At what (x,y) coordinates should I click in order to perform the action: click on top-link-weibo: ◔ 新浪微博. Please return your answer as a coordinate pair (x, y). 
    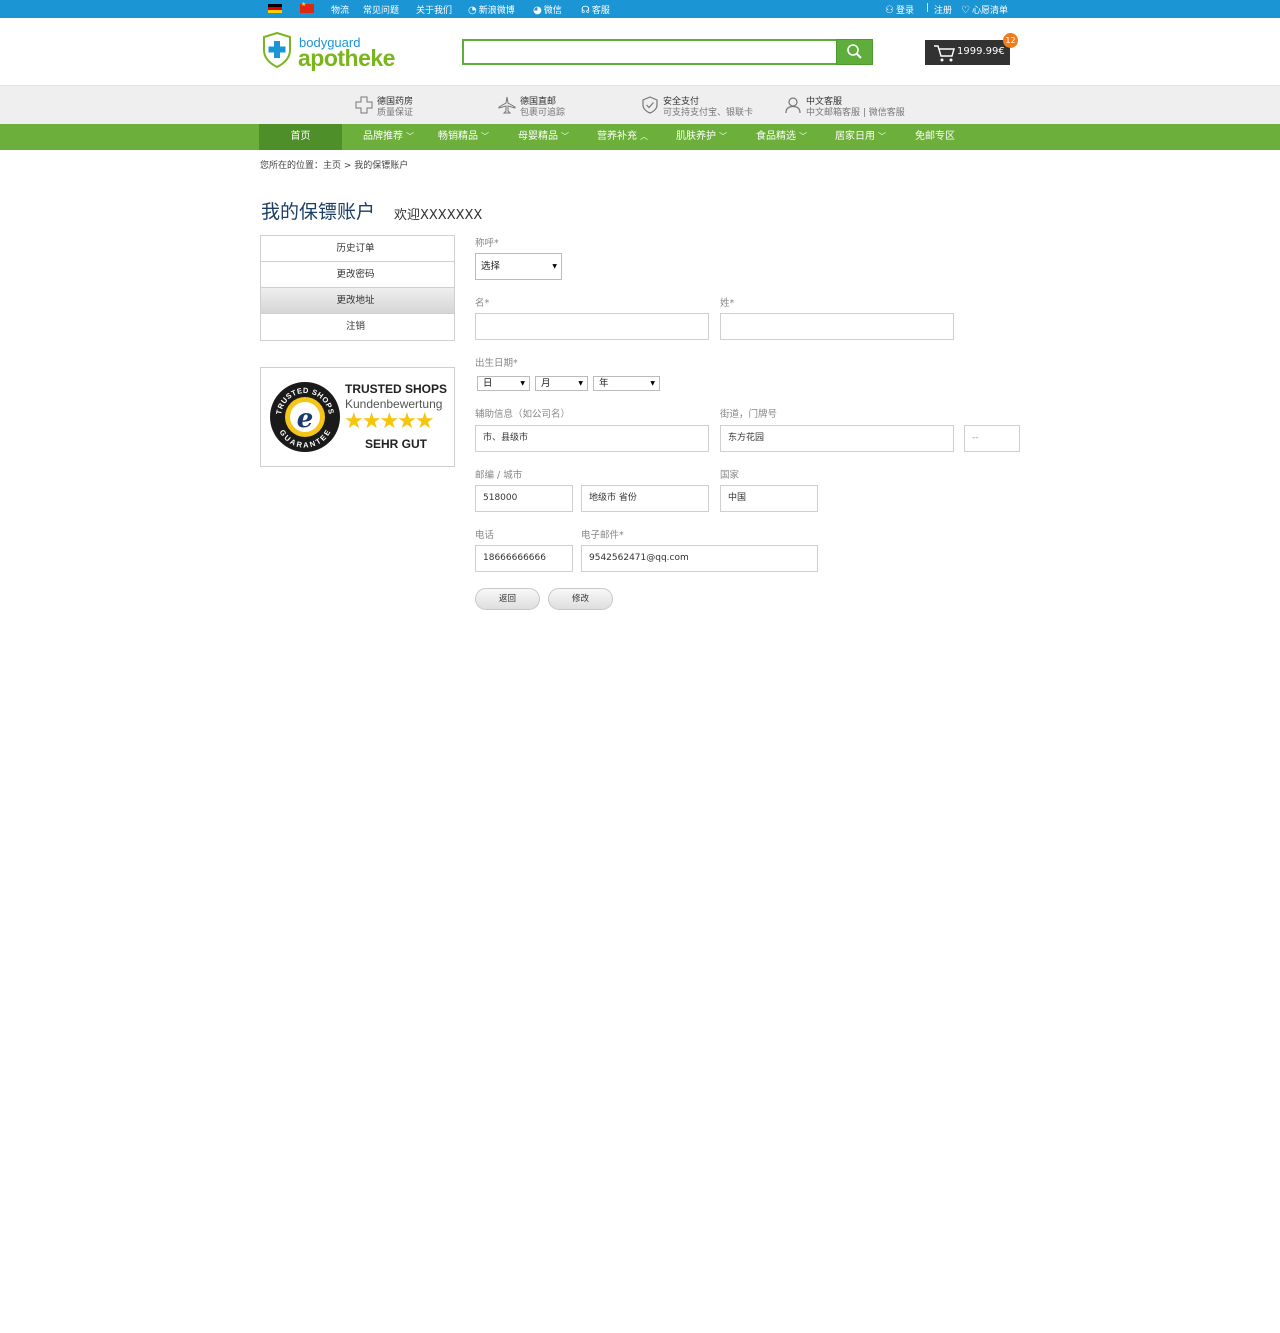
    Looking at the image, I should click on (491, 9).